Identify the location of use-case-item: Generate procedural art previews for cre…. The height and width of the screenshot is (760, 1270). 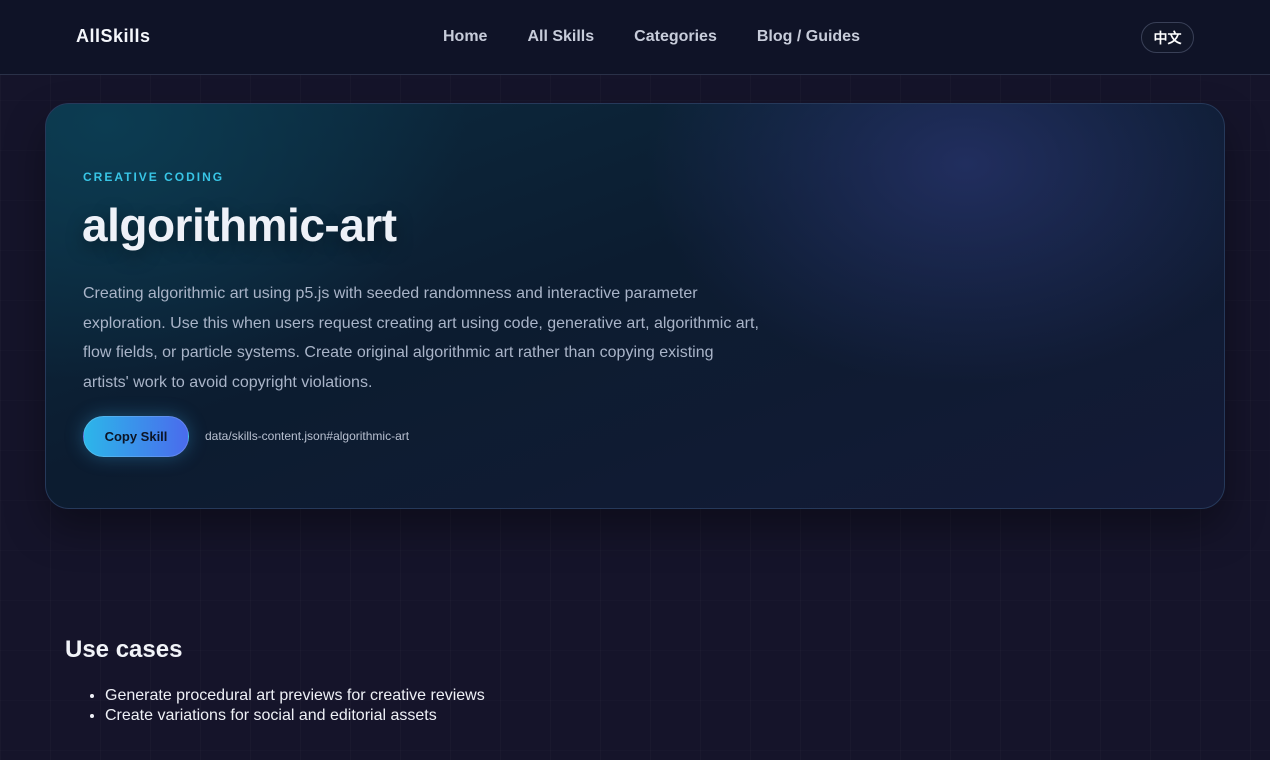
(295, 696).